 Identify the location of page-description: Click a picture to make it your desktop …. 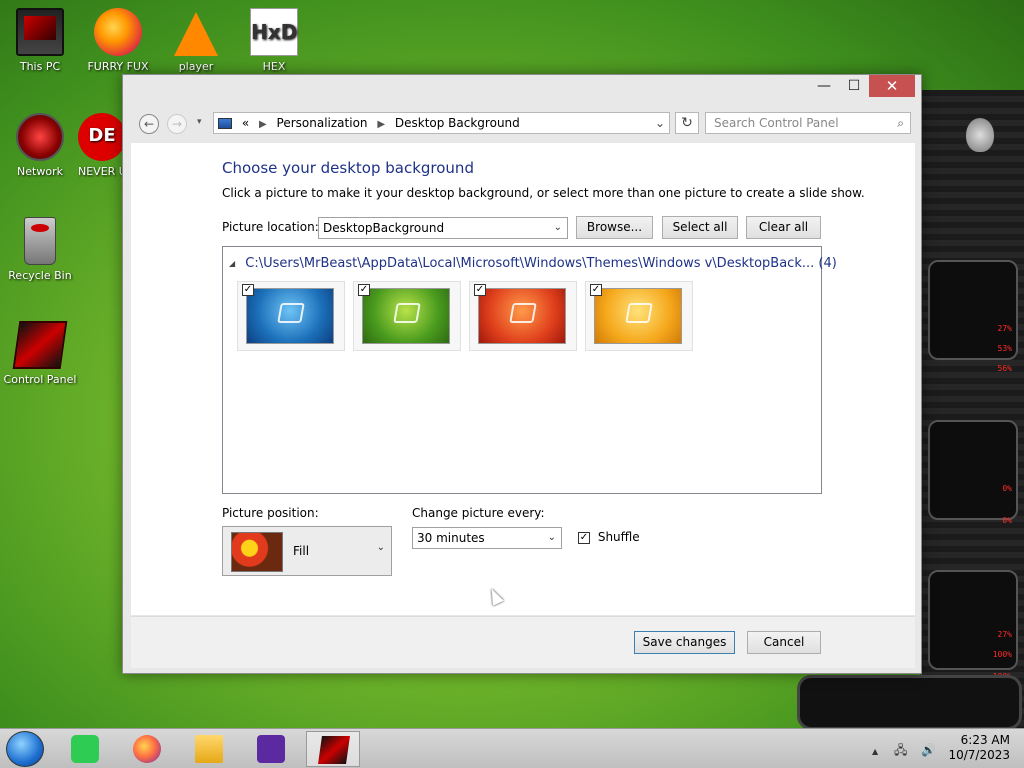
(543, 193).